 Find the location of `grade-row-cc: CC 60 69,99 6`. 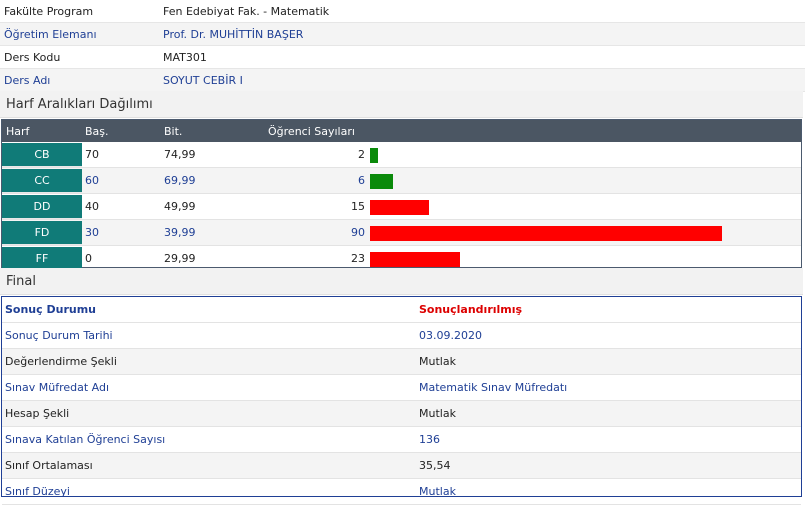

grade-row-cc: CC 60 69,99 6 is located at coordinates (401, 181).